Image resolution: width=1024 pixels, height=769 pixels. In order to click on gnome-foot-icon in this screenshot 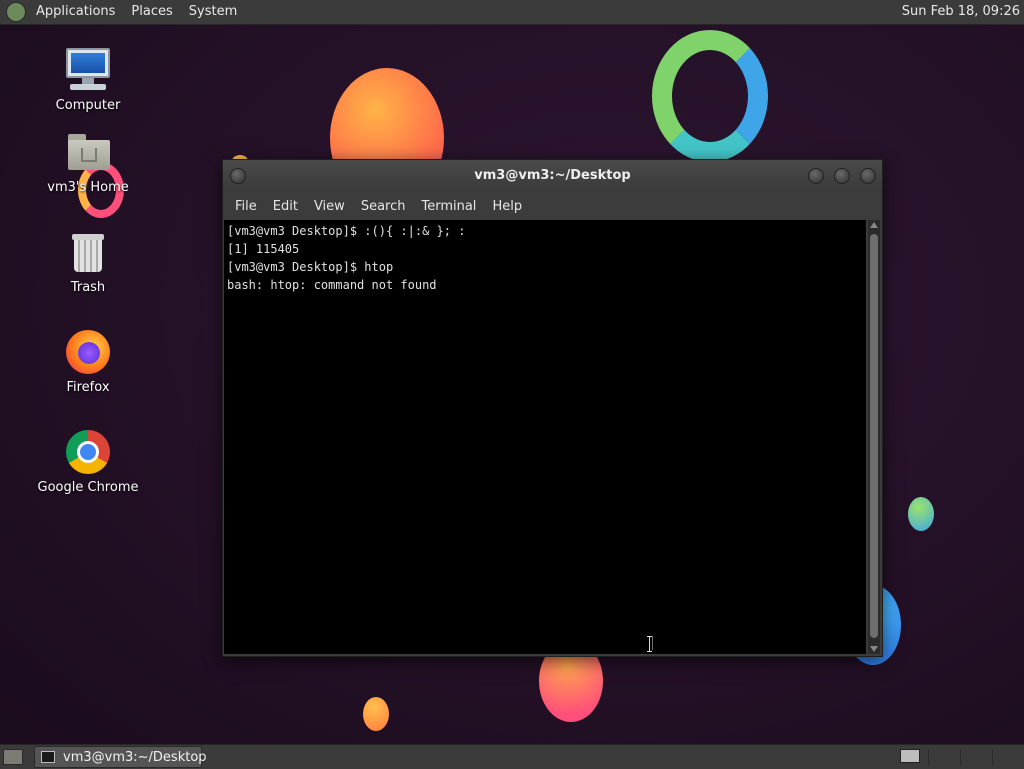, I will do `click(16, 12)`.